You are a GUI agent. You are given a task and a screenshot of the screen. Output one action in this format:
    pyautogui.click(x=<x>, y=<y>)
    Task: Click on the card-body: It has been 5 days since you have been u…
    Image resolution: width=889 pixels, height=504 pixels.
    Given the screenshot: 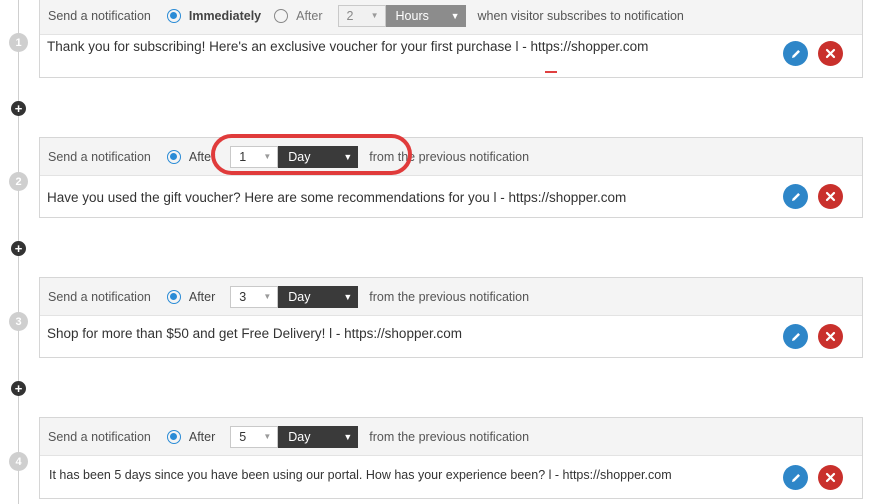 What is the action you would take?
    pyautogui.click(x=451, y=477)
    